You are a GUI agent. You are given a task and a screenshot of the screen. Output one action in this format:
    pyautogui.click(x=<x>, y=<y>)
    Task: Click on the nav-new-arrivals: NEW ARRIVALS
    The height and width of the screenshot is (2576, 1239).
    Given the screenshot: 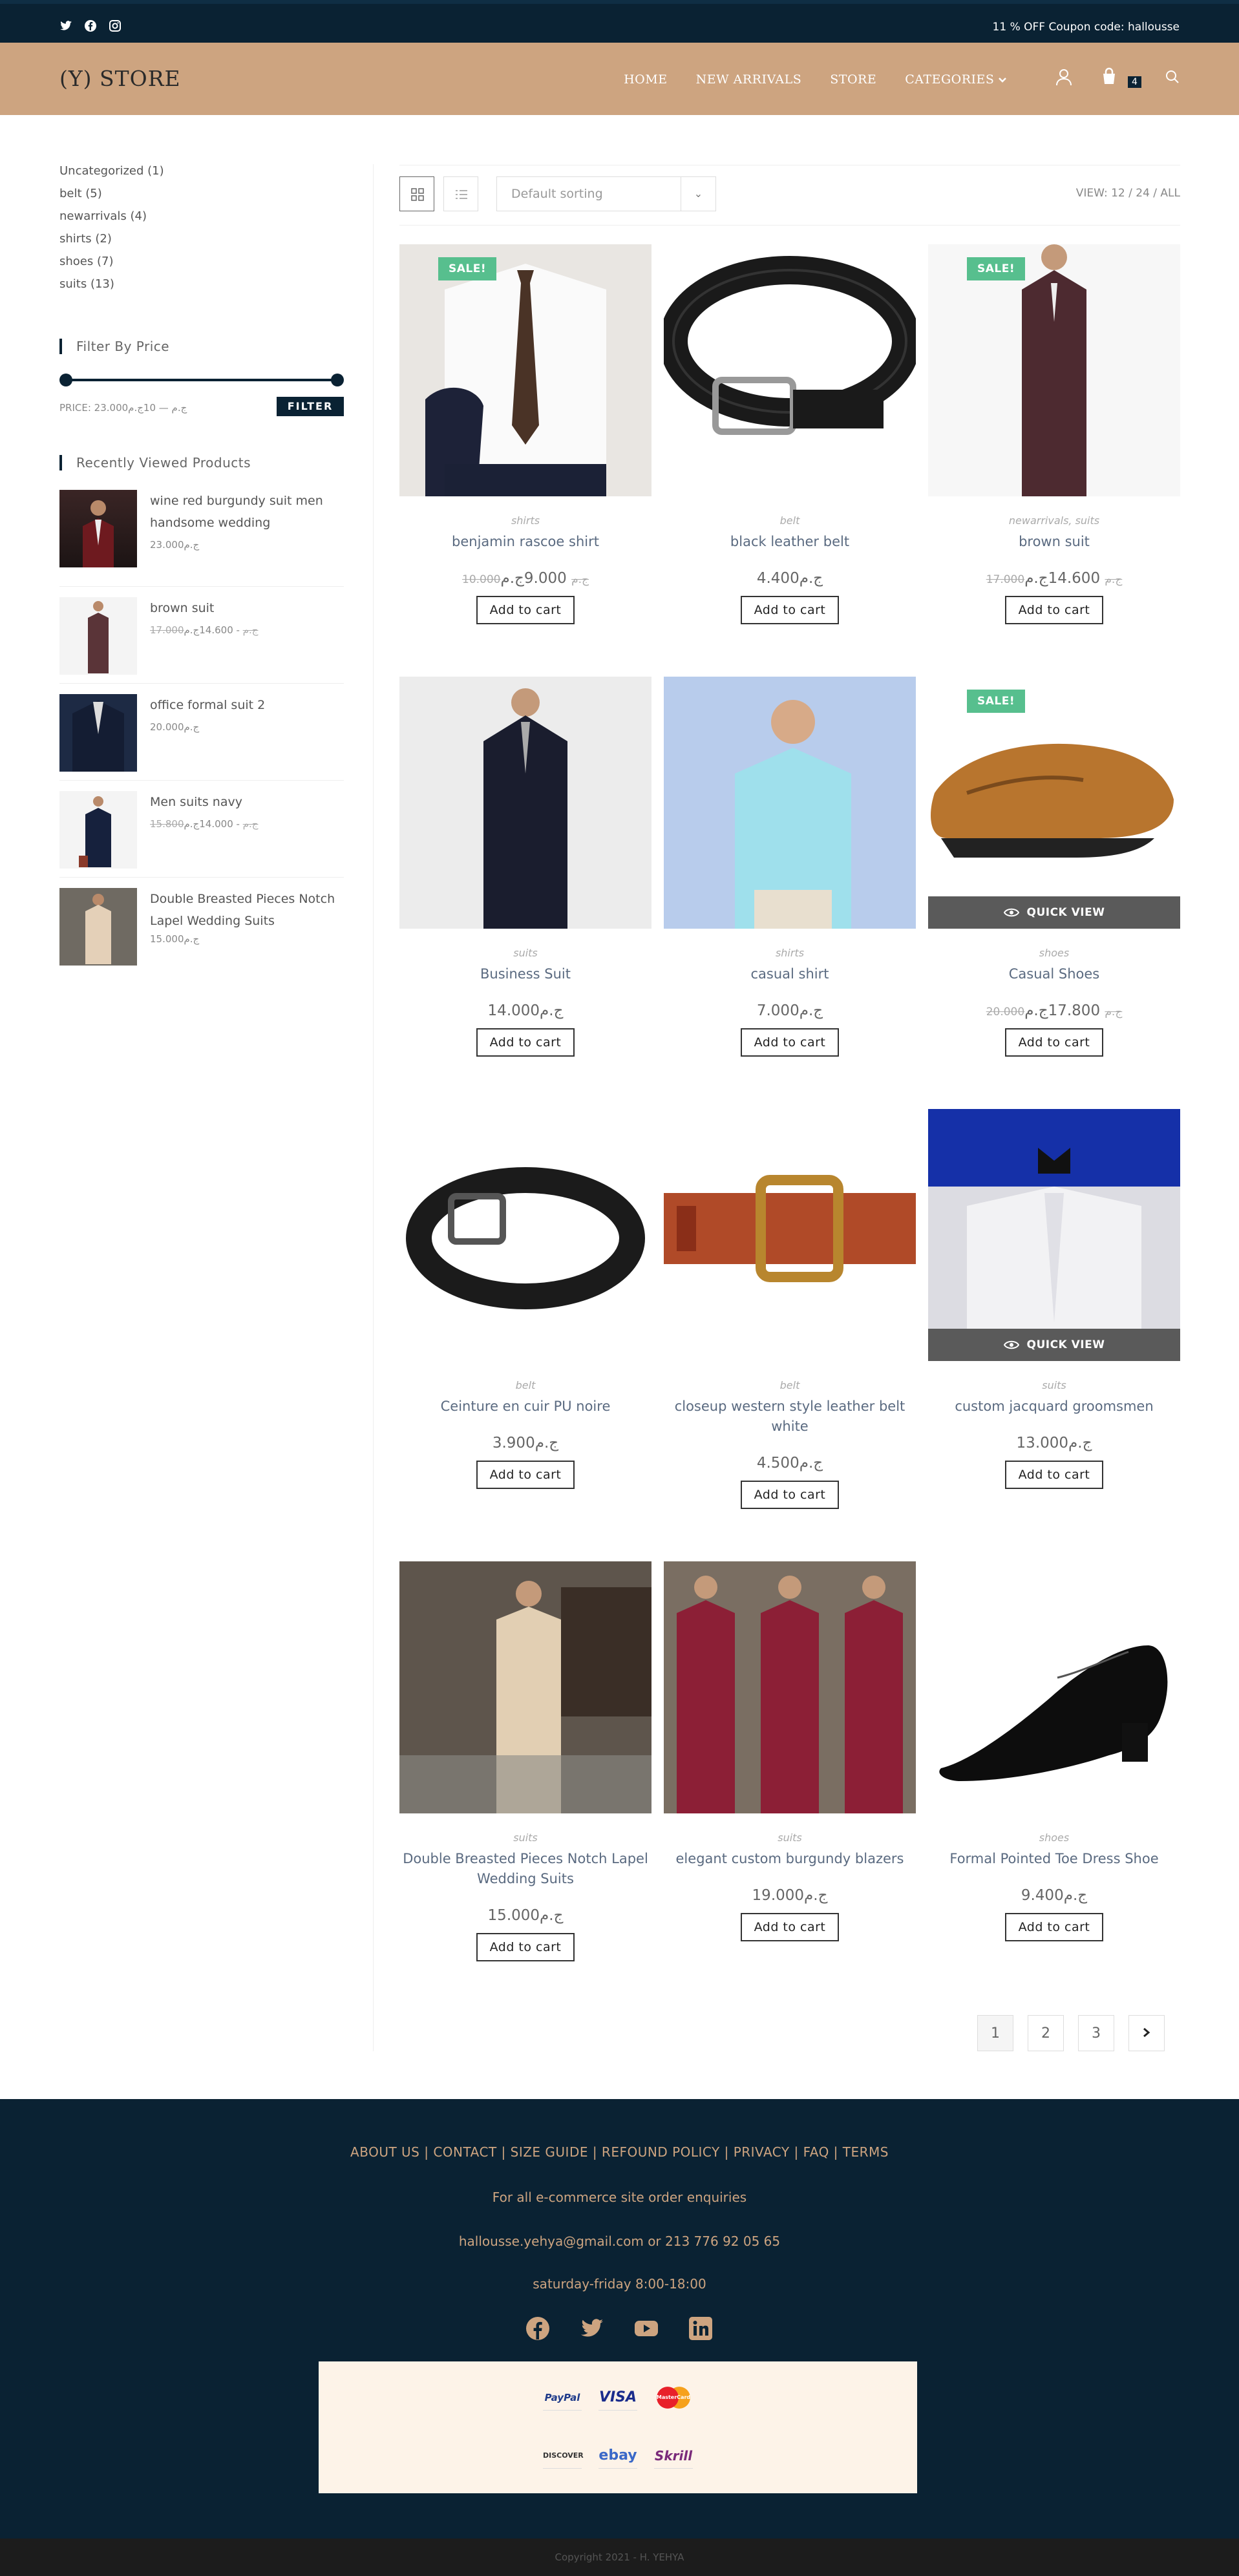 What is the action you would take?
    pyautogui.click(x=749, y=79)
    